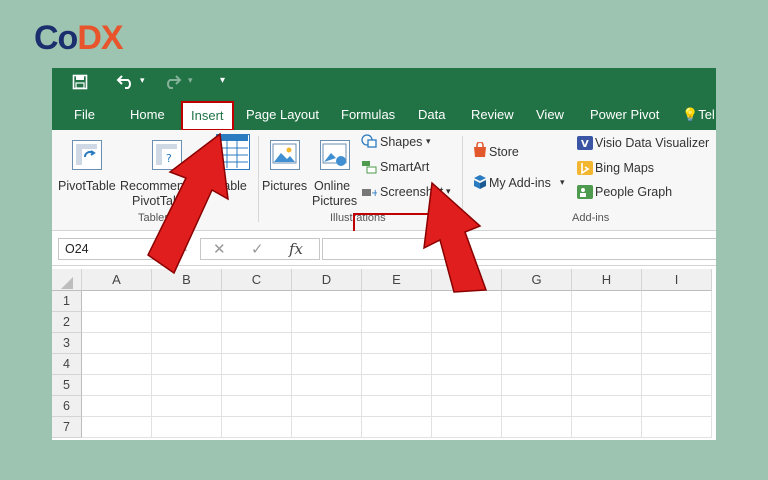 This screenshot has height=480, width=768. What do you see at coordinates (79, 38) in the screenshot?
I see `codx-logo: CoDX` at bounding box center [79, 38].